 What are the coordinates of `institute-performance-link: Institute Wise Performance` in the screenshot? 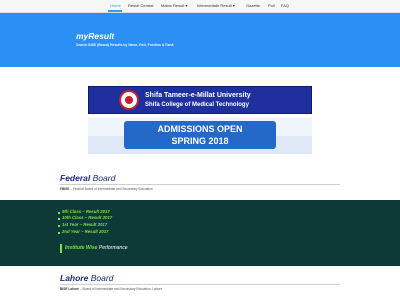 It's located at (96, 248).